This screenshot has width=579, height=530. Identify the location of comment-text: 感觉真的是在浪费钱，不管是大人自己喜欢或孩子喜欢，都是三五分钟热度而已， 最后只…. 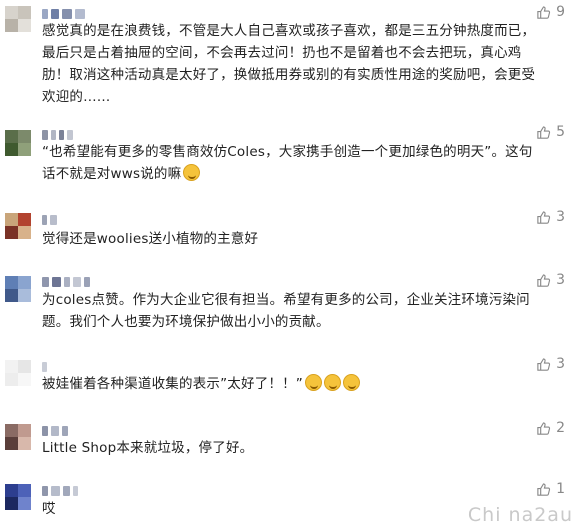
(289, 64).